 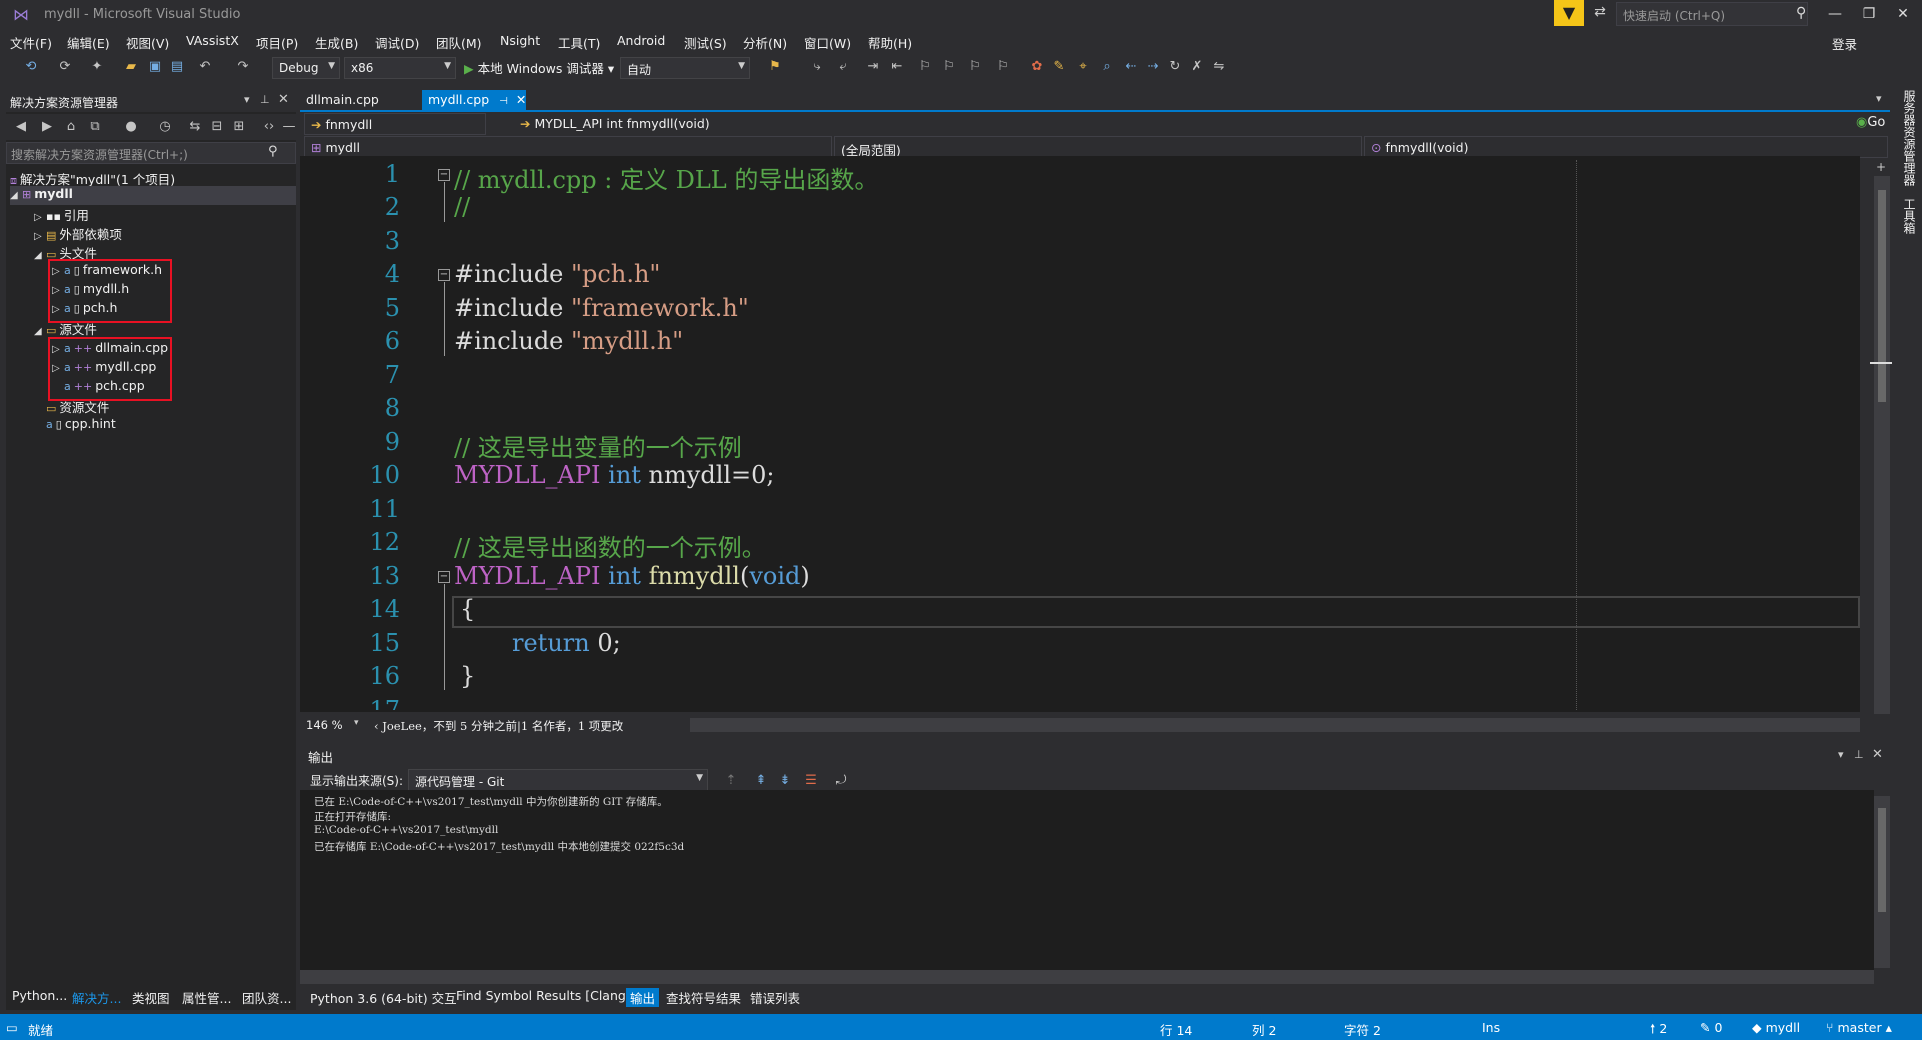 What do you see at coordinates (165, 127) in the screenshot?
I see `history-icon: ◷` at bounding box center [165, 127].